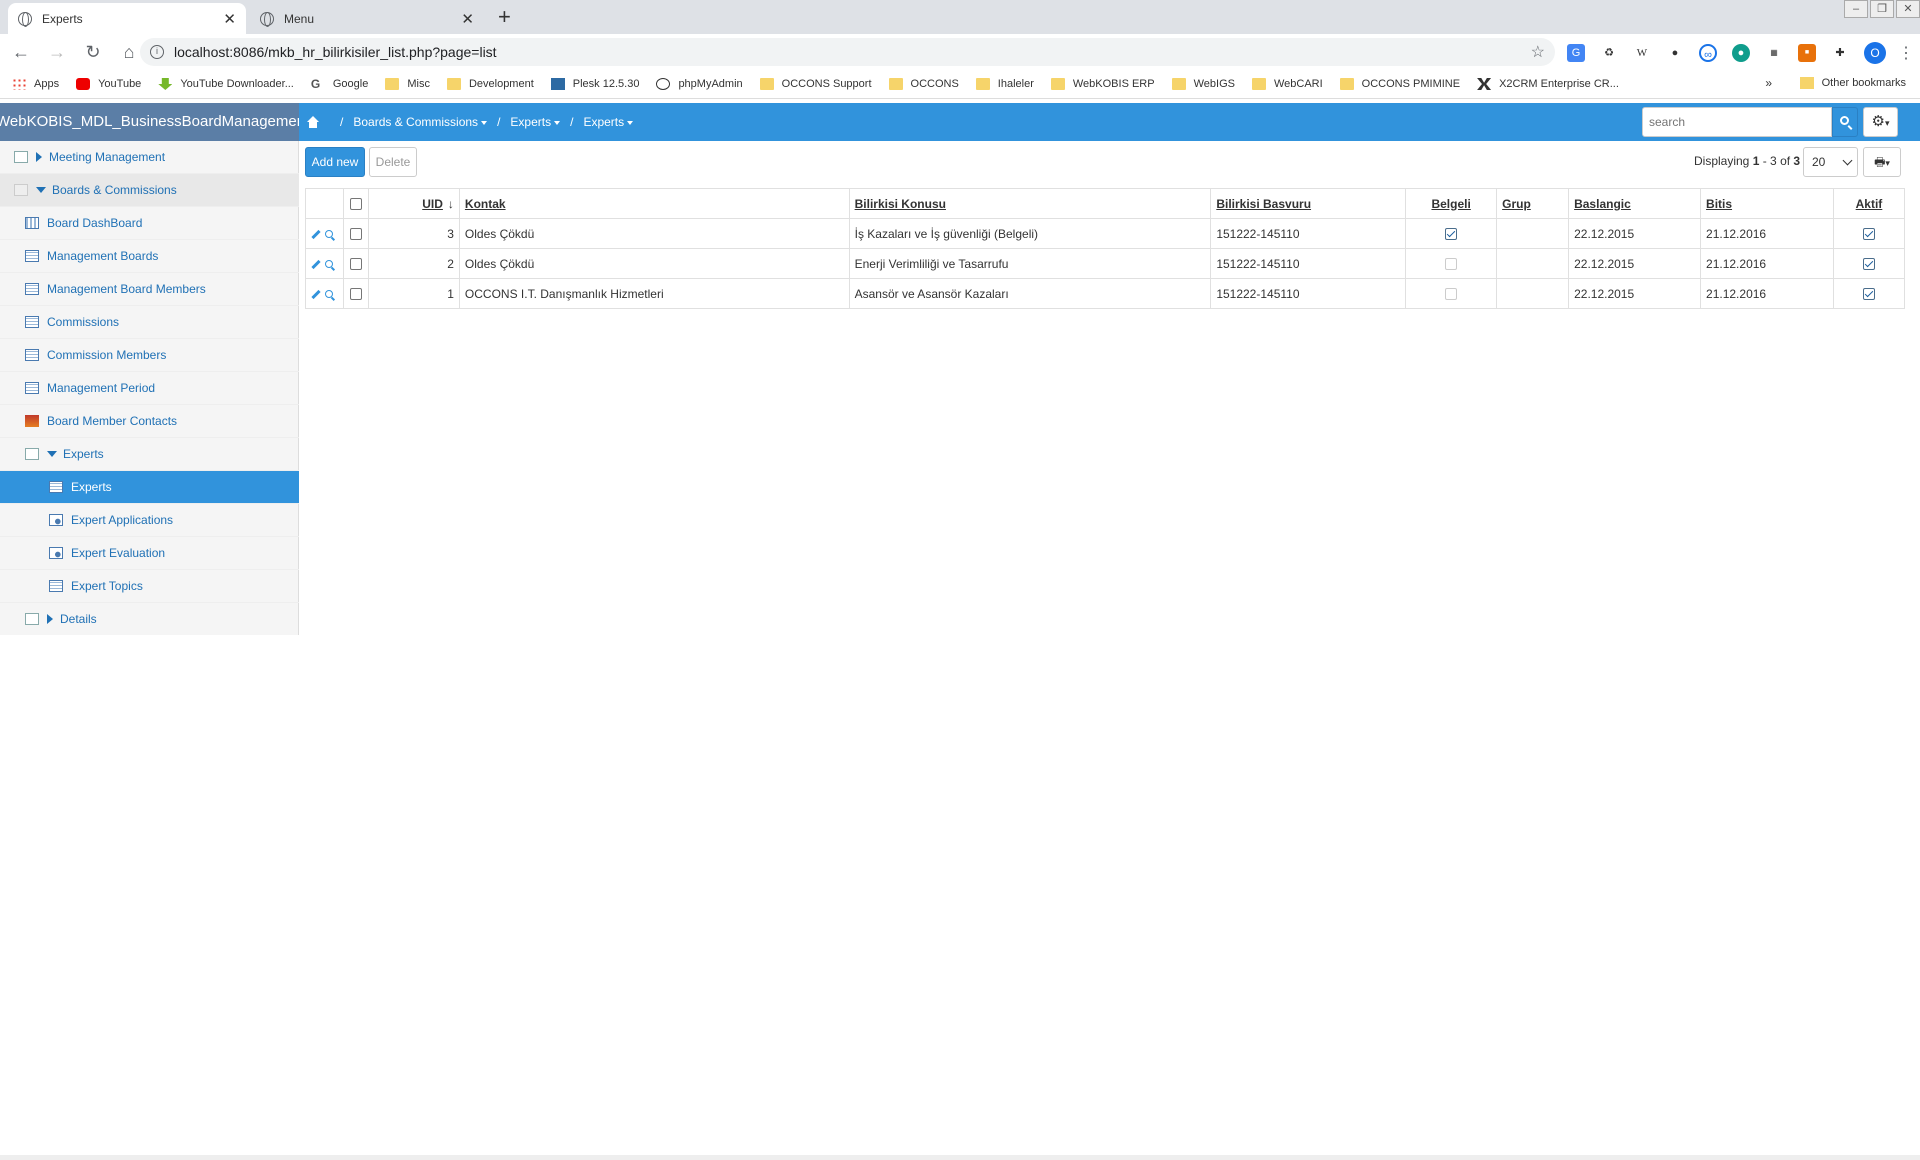 The width and height of the screenshot is (1920, 1160). Describe the element at coordinates (32, 619) in the screenshot. I see `page-icon` at that location.